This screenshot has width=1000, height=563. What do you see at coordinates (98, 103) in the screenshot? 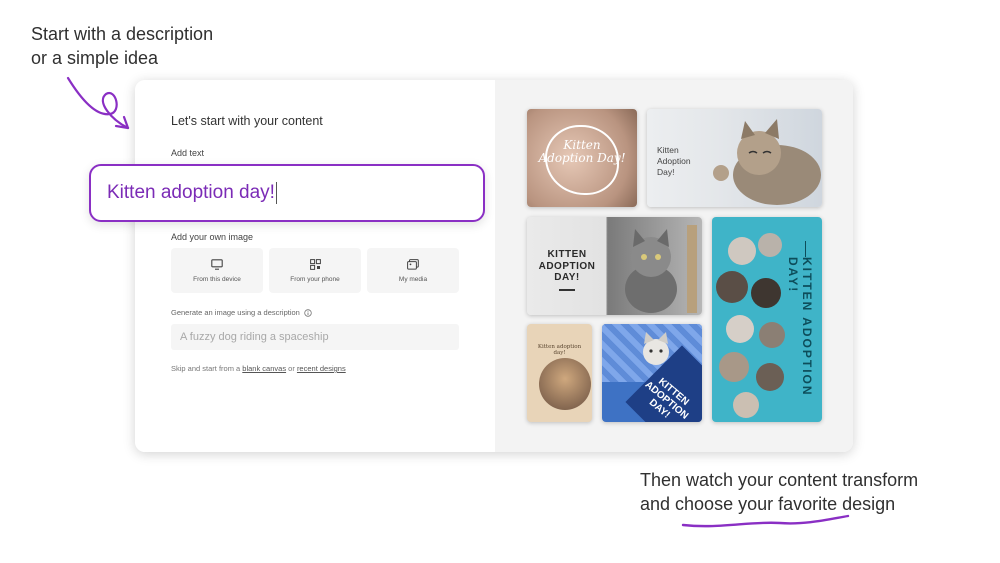
I see `arrow-scribble-icon` at bounding box center [98, 103].